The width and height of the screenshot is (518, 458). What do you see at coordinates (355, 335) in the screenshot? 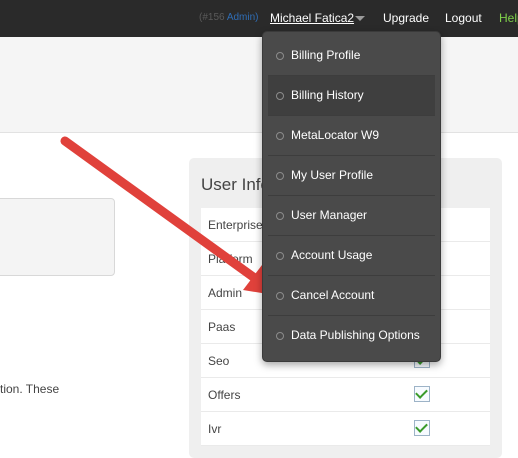
I see `menu-item-label: Data Publishing Options` at bounding box center [355, 335].